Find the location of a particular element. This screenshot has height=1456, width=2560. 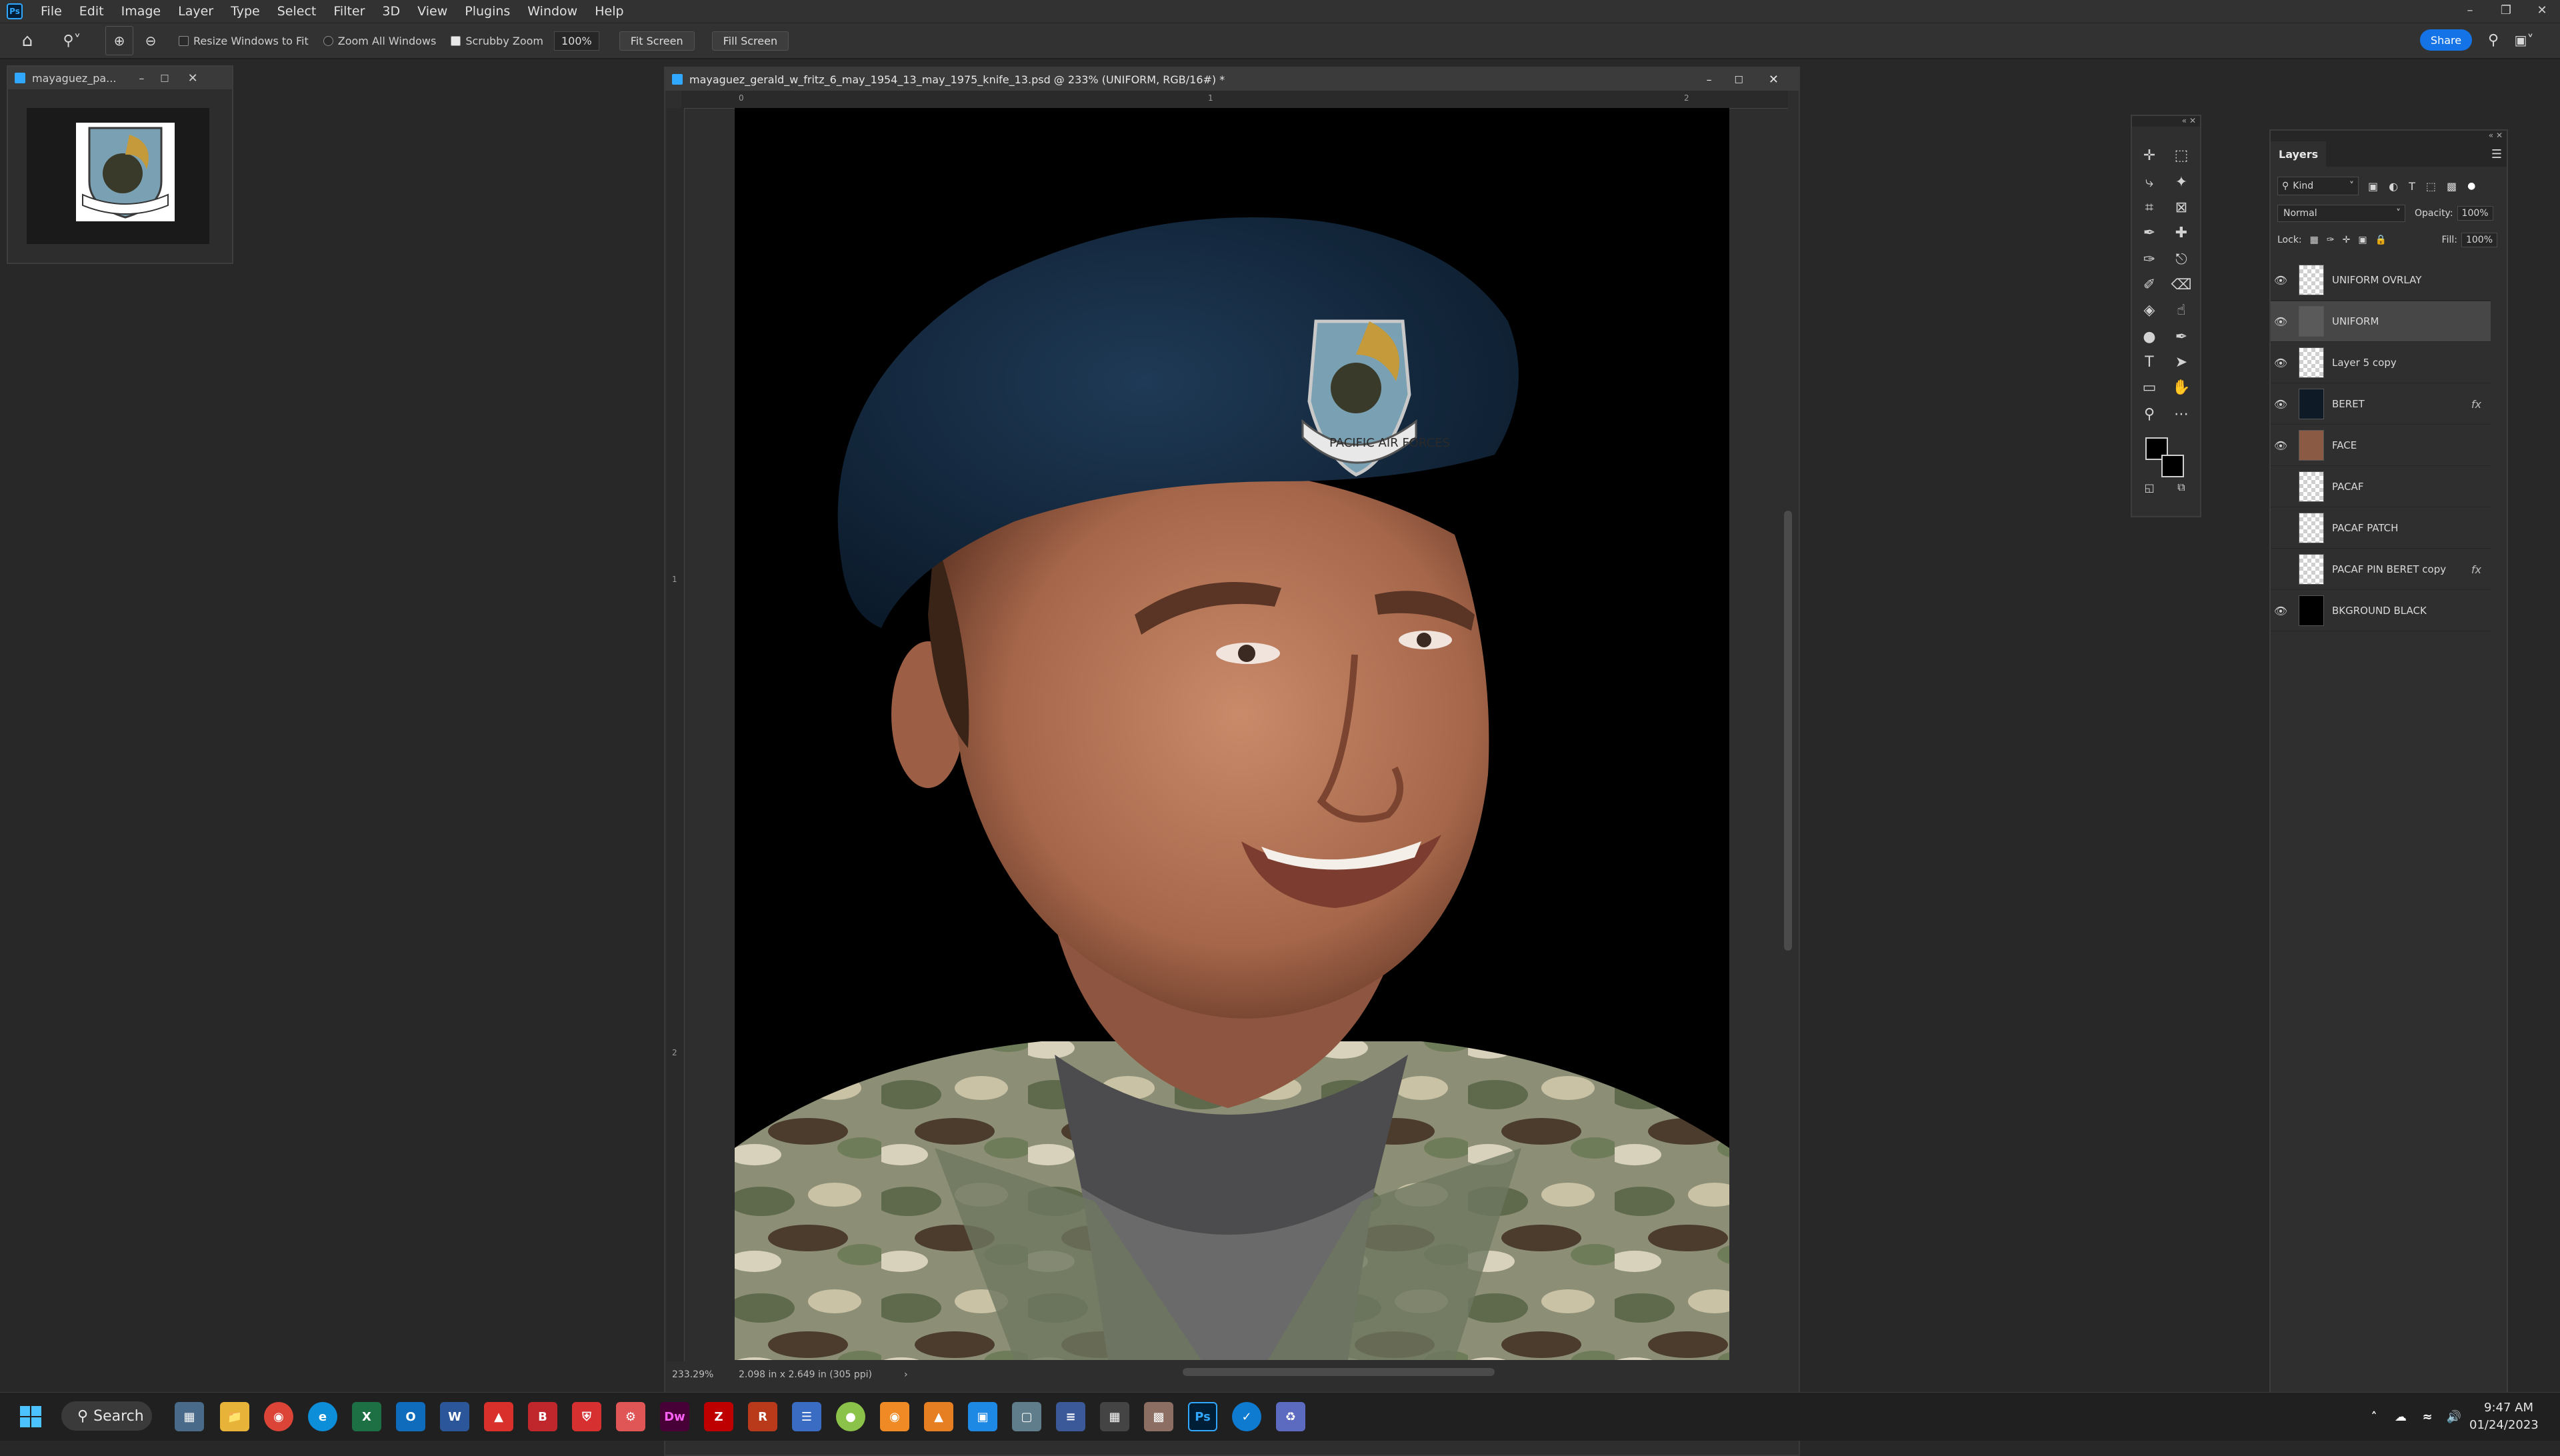

fill-screen-button: Fill Screen is located at coordinates (750, 41).